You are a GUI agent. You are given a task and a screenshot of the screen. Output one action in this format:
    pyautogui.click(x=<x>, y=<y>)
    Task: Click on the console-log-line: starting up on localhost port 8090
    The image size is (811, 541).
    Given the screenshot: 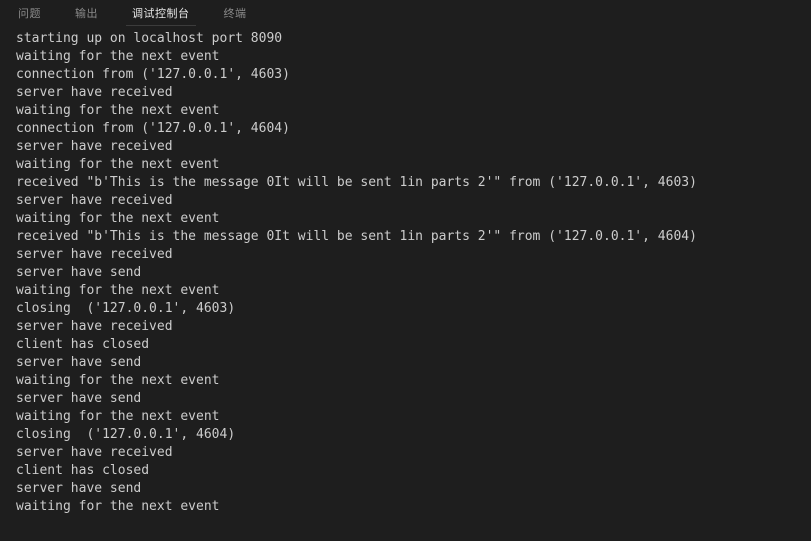 What is the action you would take?
    pyautogui.click(x=149, y=38)
    